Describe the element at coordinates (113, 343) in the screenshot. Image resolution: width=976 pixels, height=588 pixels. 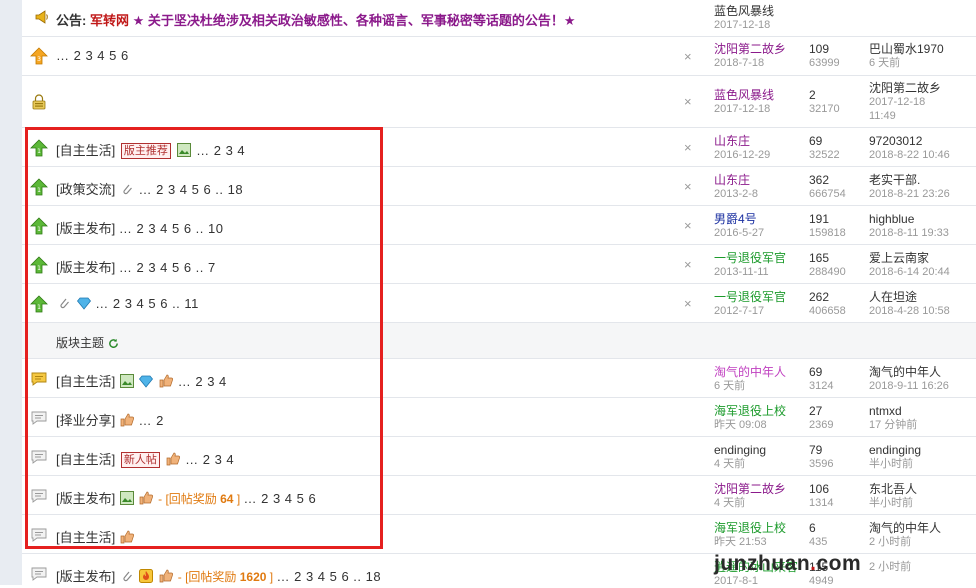
I see `refresh-icon` at that location.